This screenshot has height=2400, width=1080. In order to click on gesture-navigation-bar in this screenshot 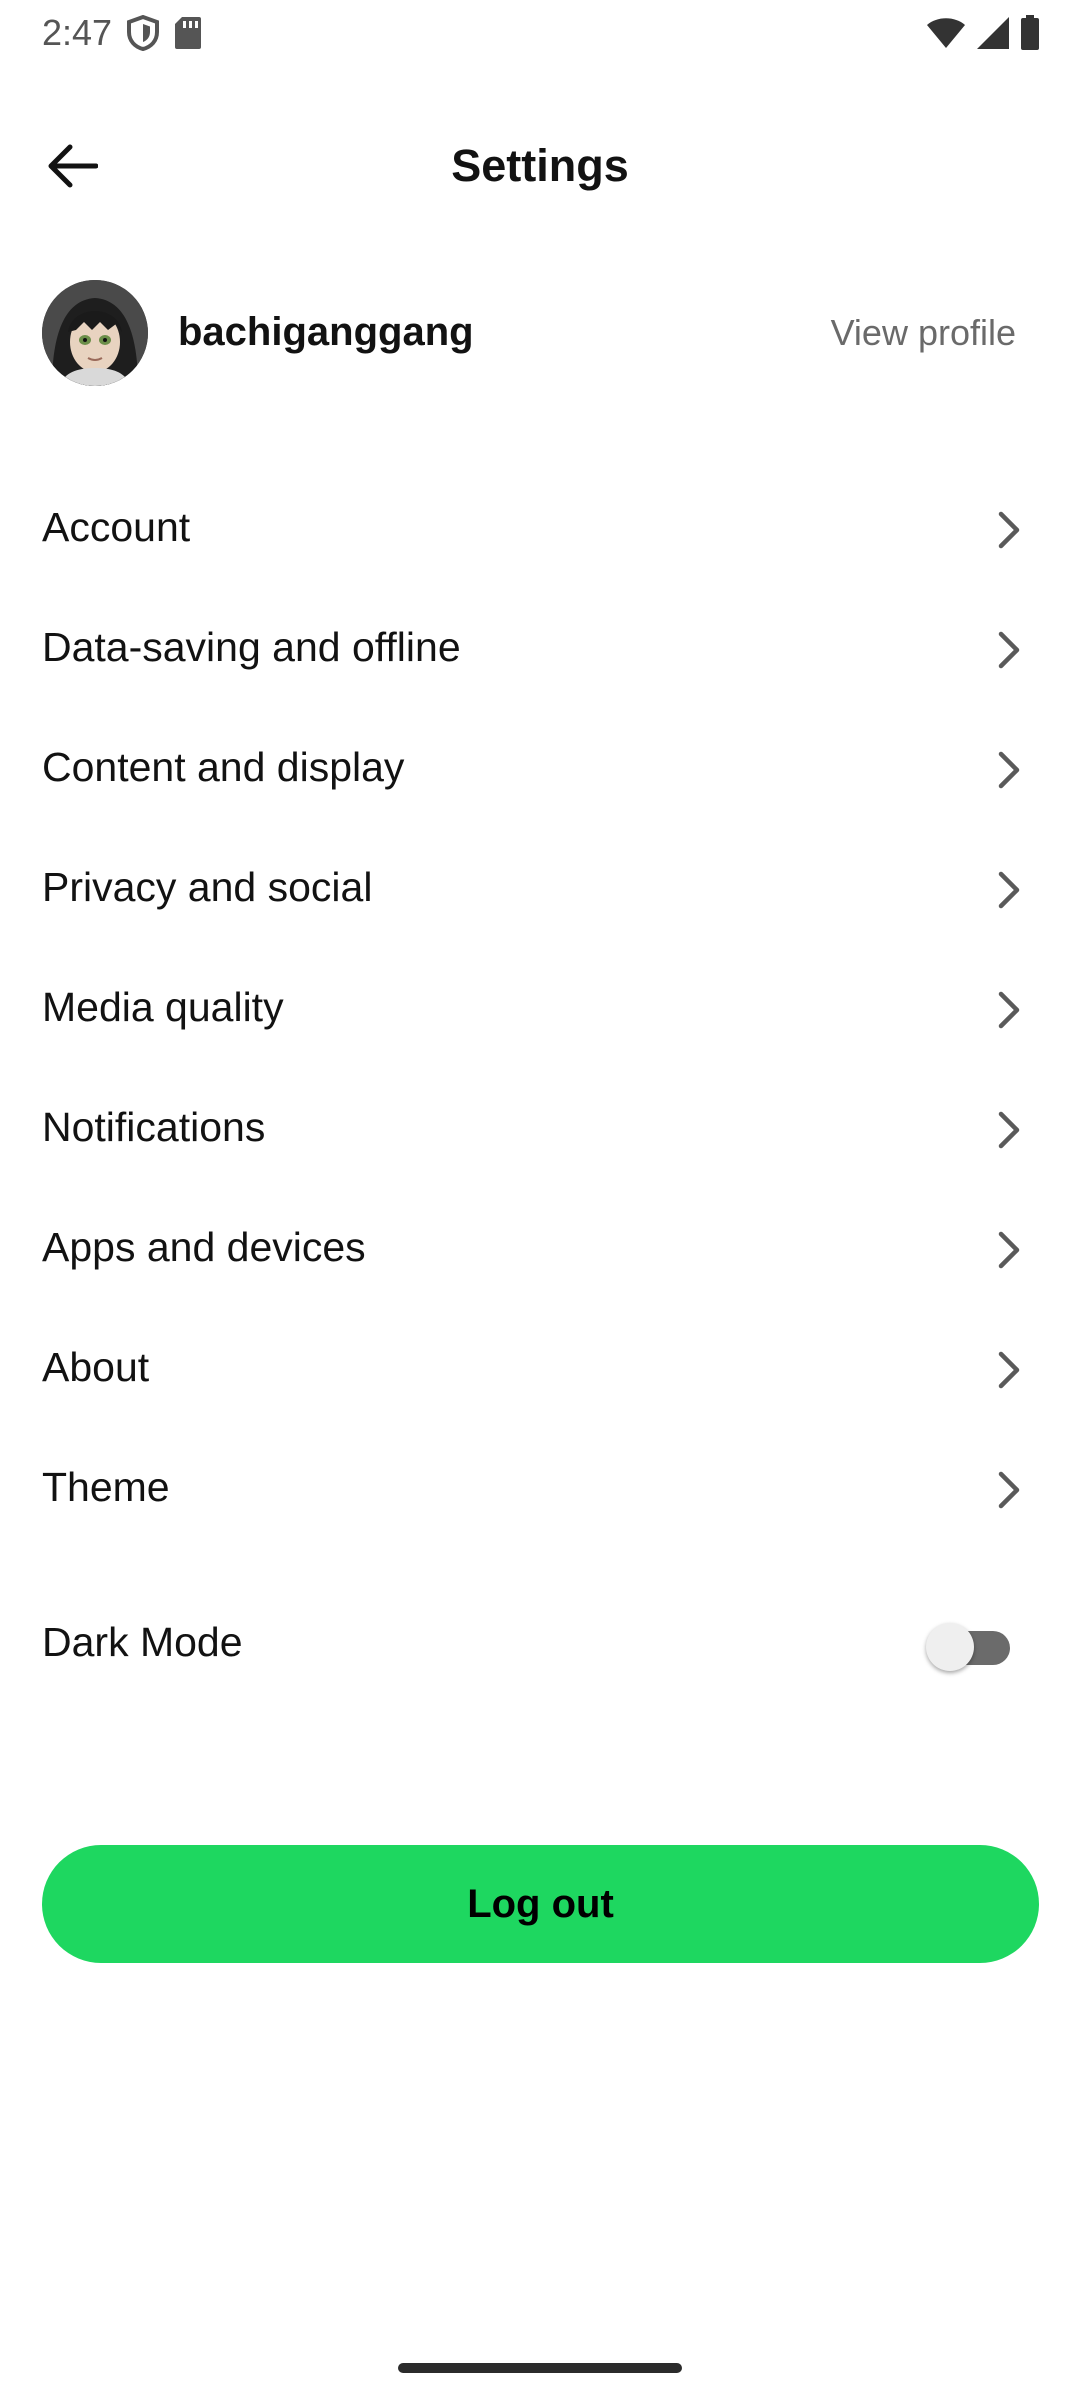, I will do `click(540, 2368)`.